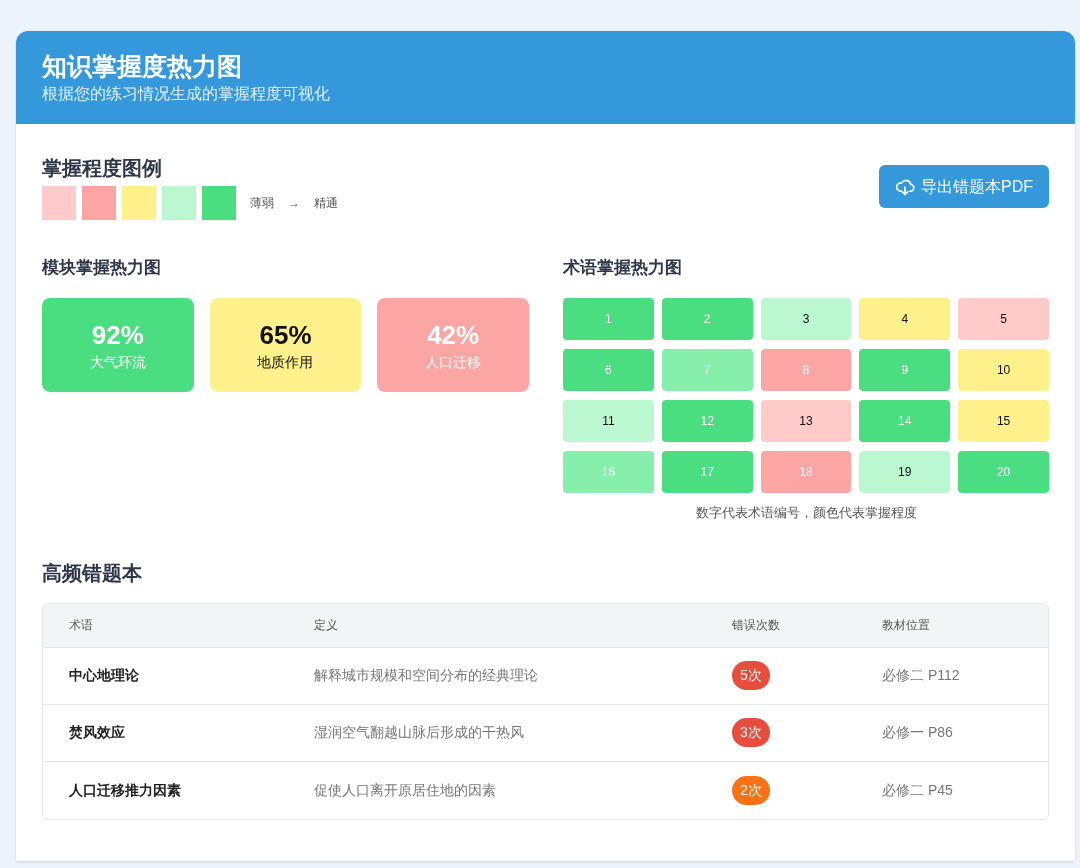 This screenshot has width=1080, height=868. I want to click on module-percent: 92%, so click(117, 335).